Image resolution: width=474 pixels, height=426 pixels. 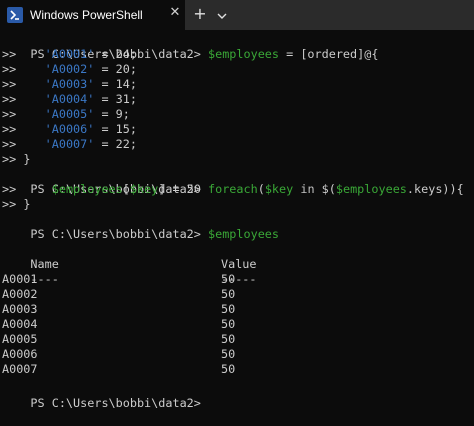 I want to click on column-header-value: Value, so click(x=239, y=264).